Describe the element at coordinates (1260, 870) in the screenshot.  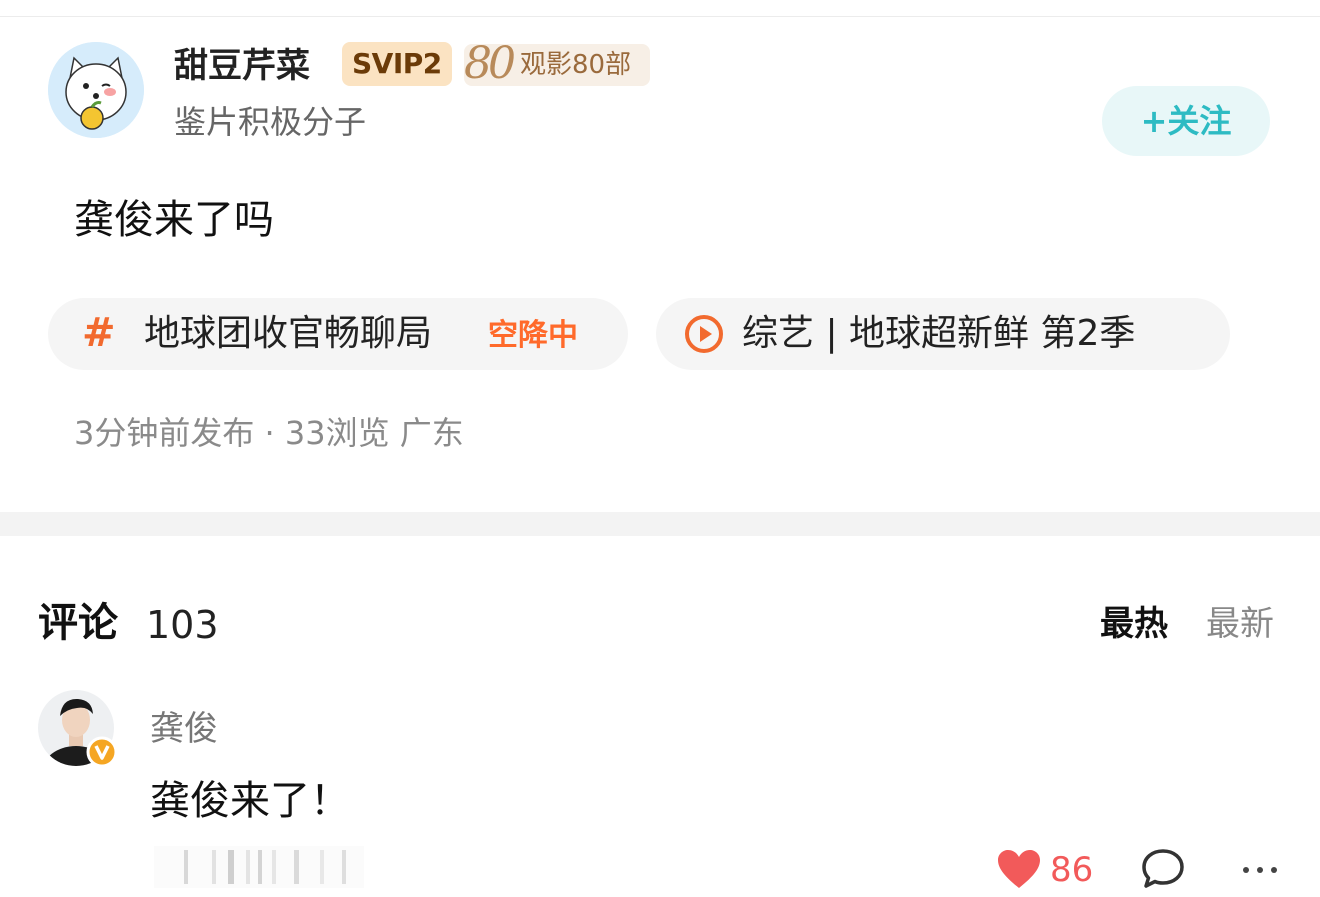
I see `more-options-icon` at that location.